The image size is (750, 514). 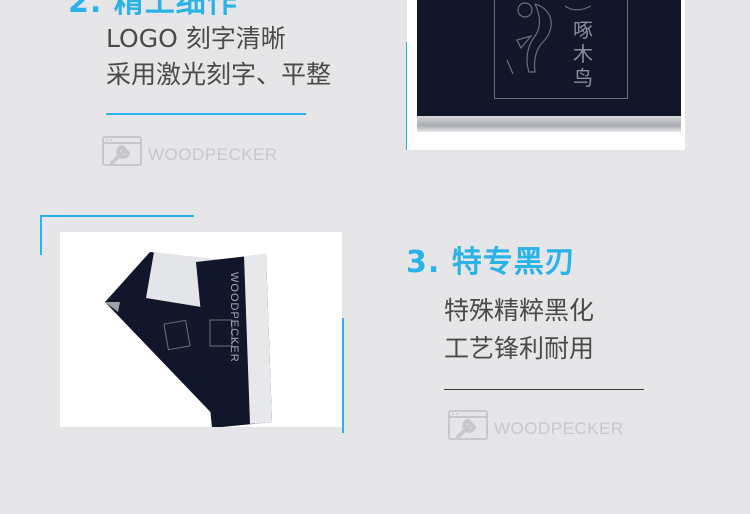 I want to click on engraved-logo-frame, so click(x=561, y=49).